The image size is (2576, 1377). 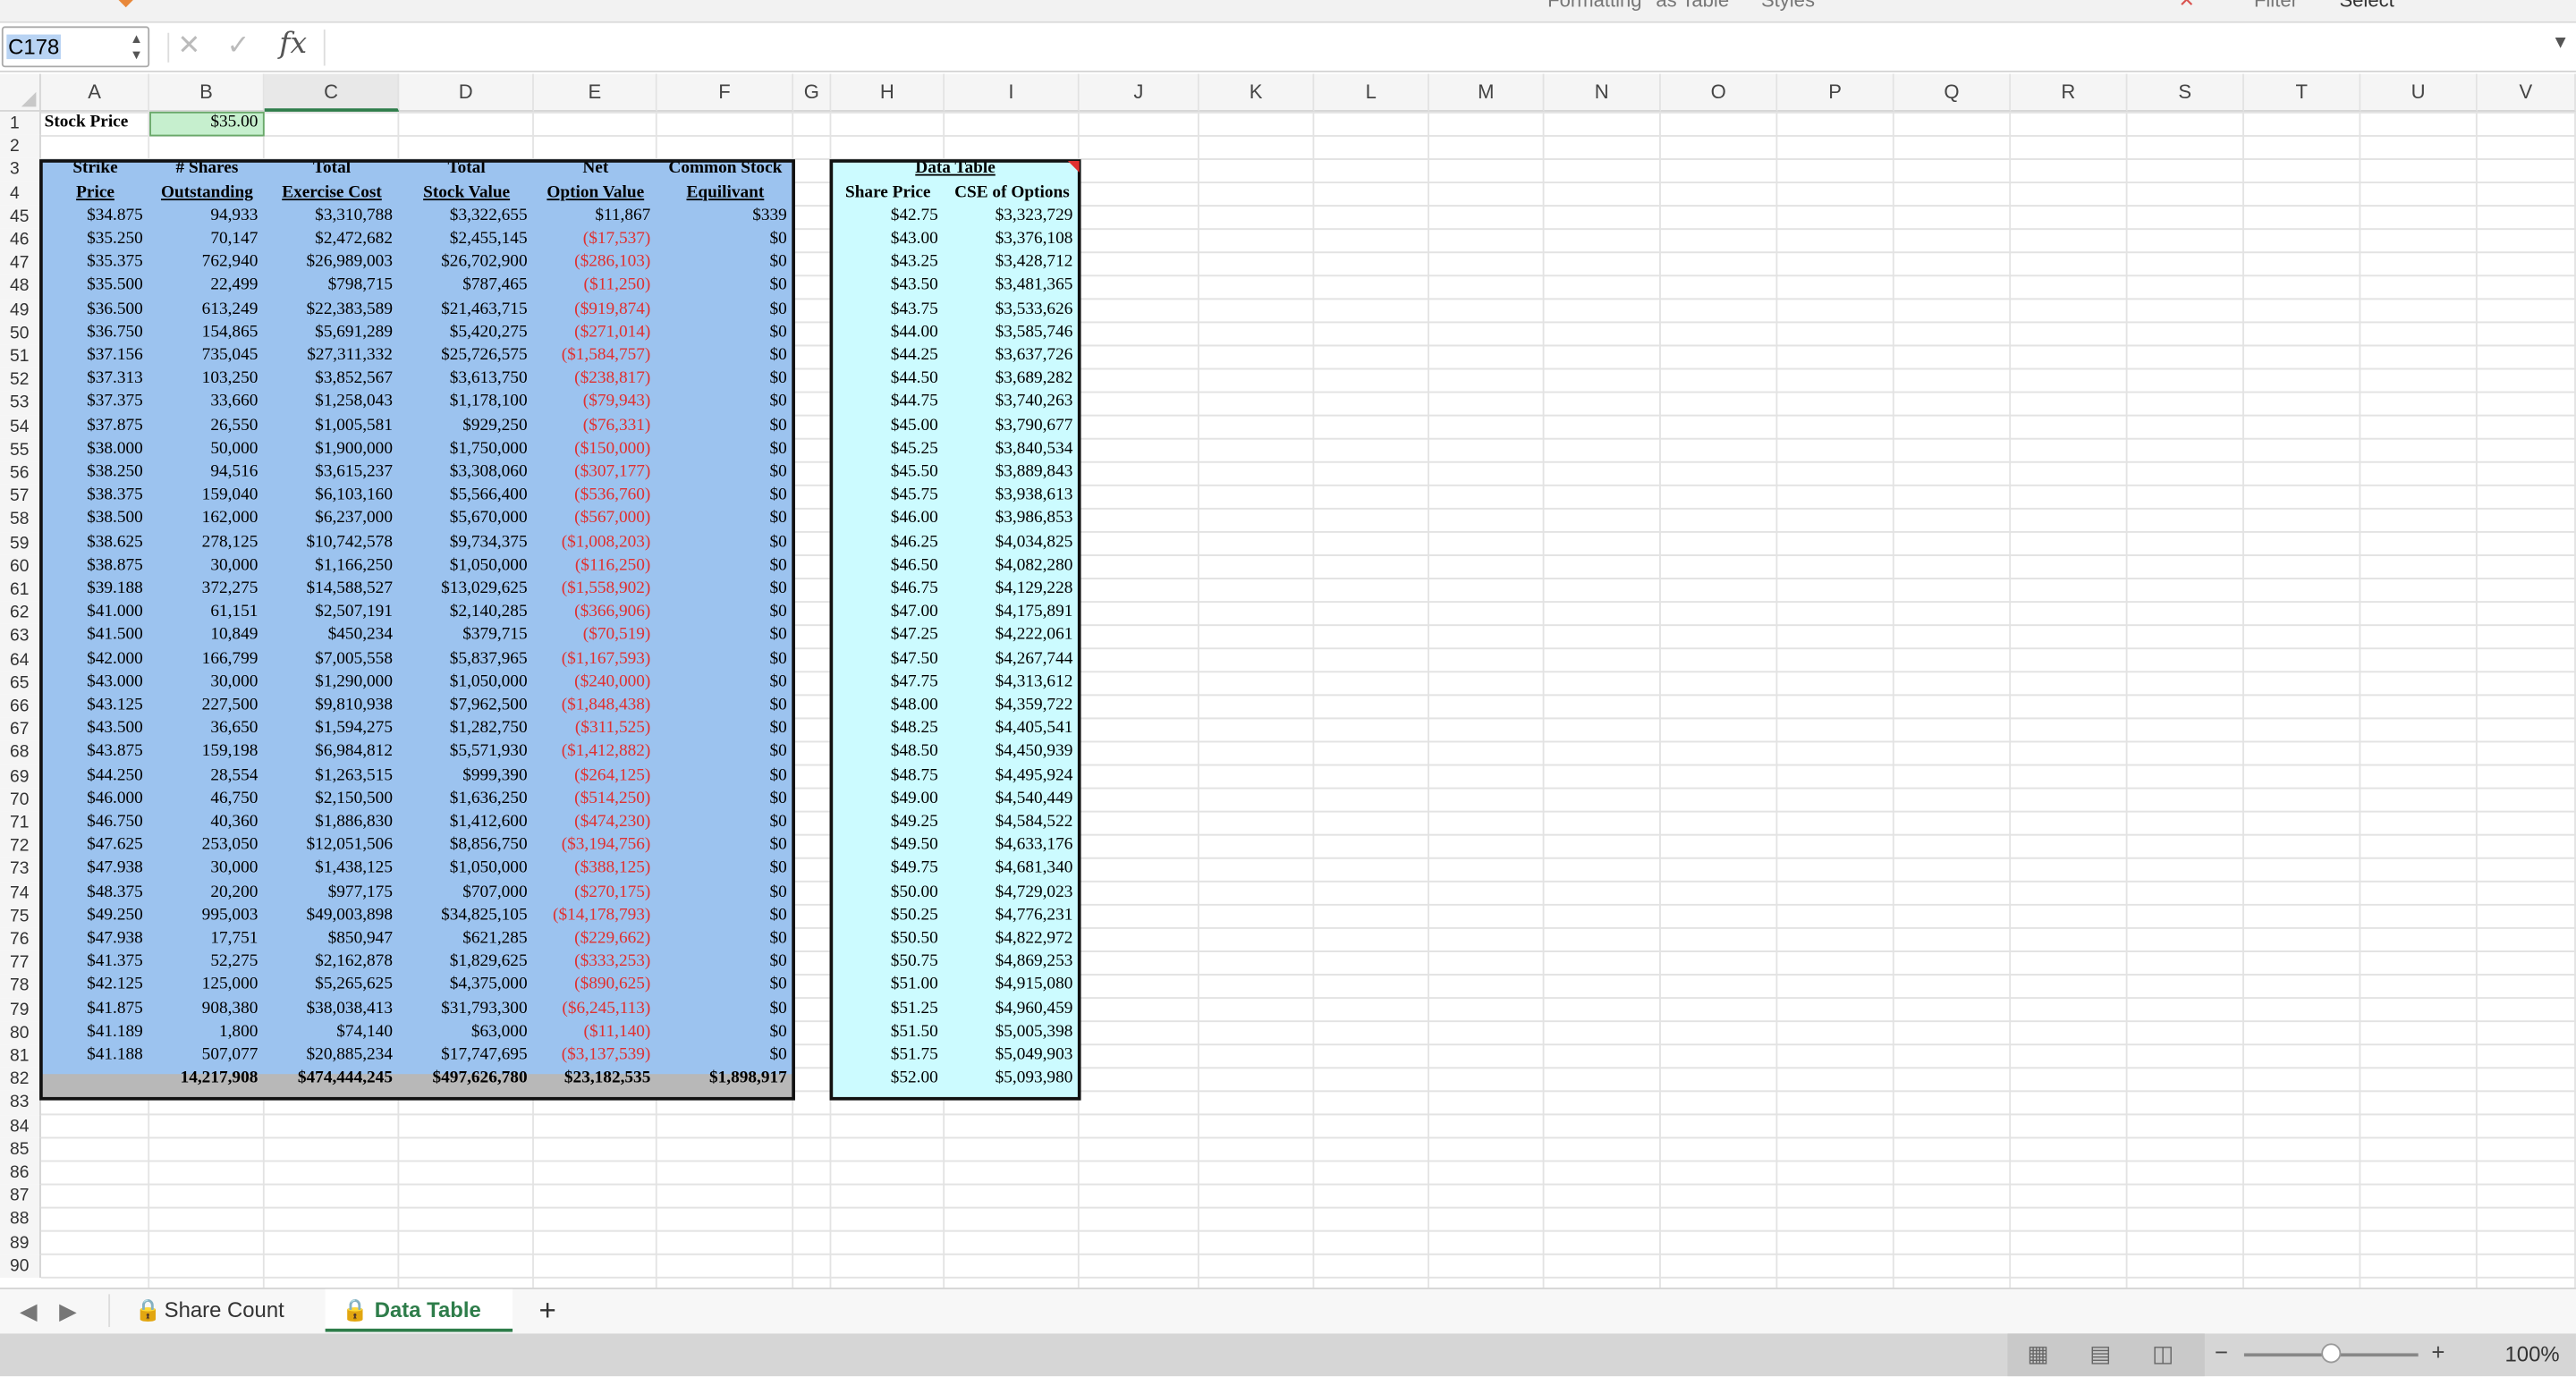 What do you see at coordinates (332, 636) in the screenshot?
I see `table-cell: $450,234` at bounding box center [332, 636].